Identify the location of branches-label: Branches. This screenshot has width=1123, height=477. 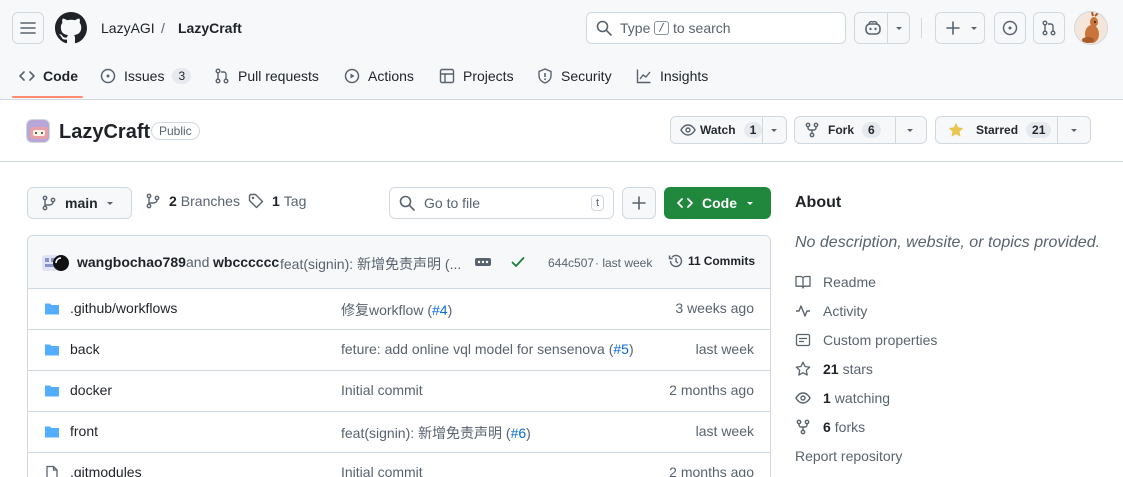
(210, 201).